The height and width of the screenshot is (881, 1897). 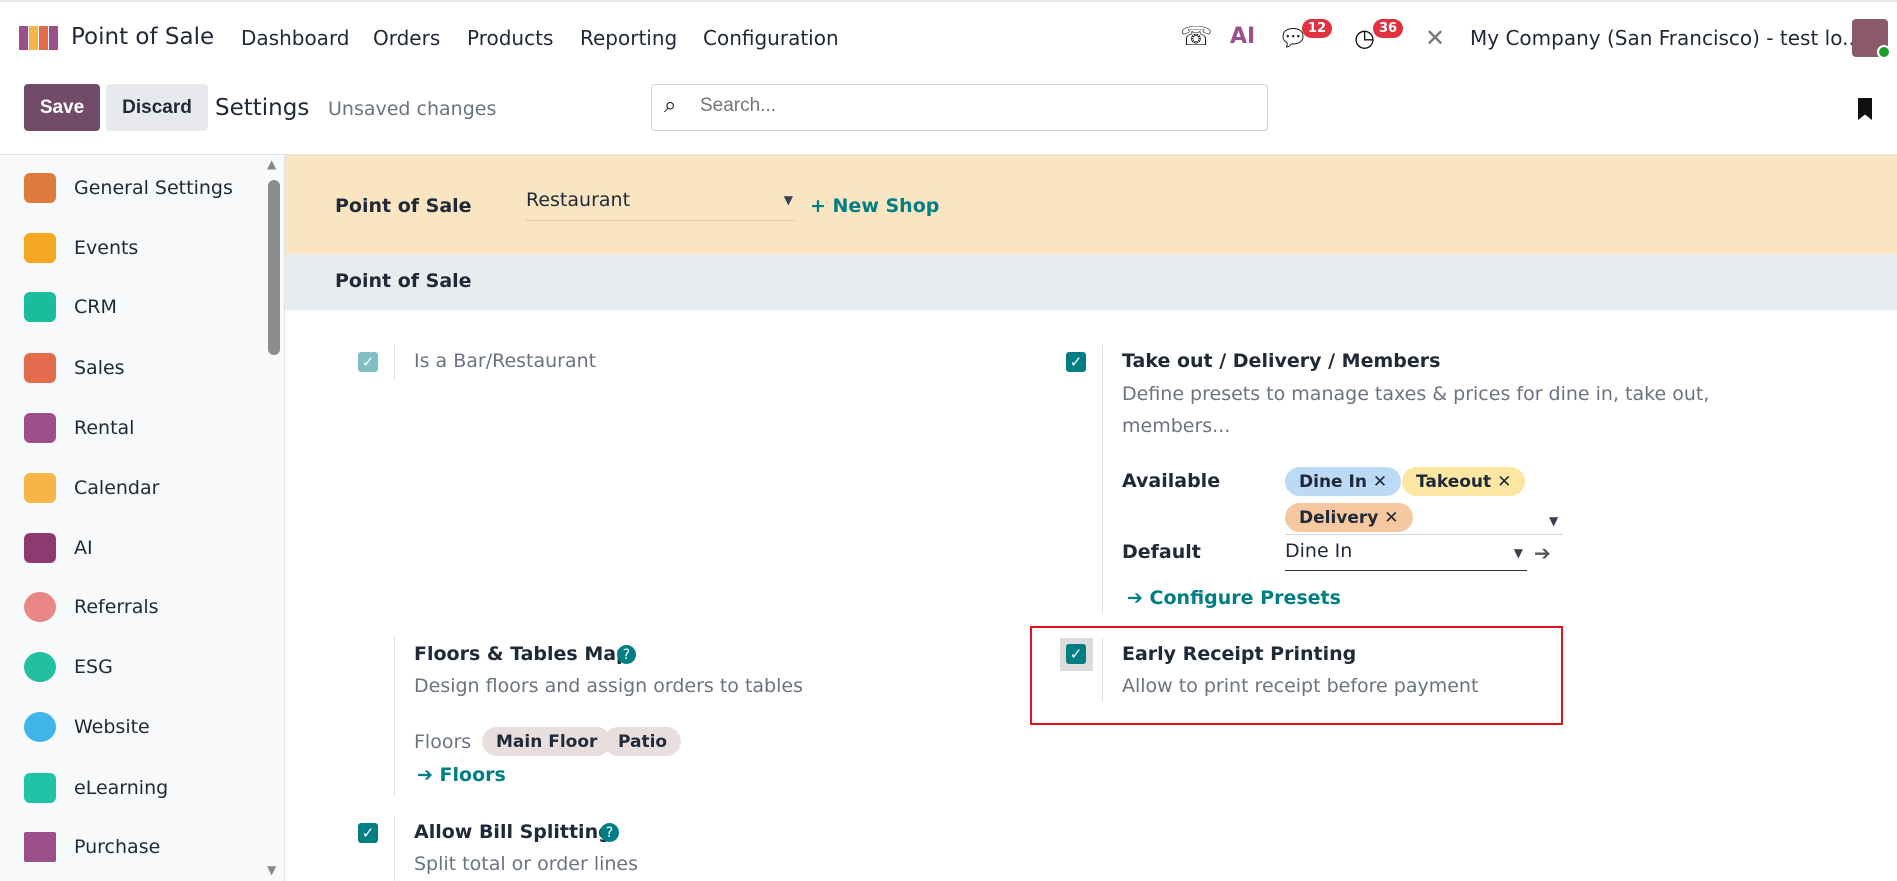 What do you see at coordinates (38, 37) in the screenshot?
I see `pos-app-icon` at bounding box center [38, 37].